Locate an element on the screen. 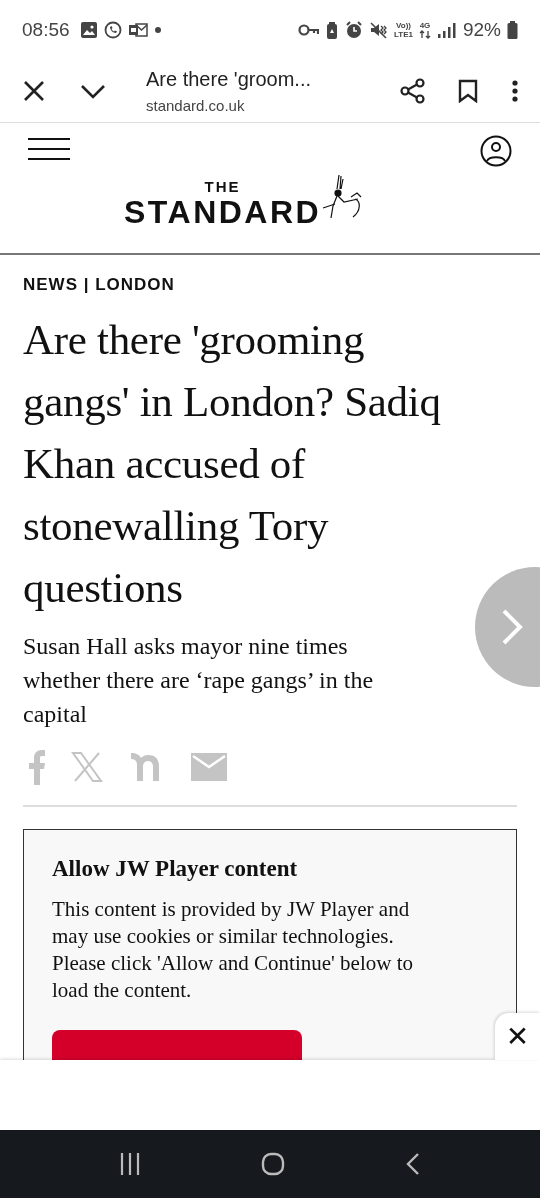  page-url: standard.co.uk is located at coordinates (196, 105).